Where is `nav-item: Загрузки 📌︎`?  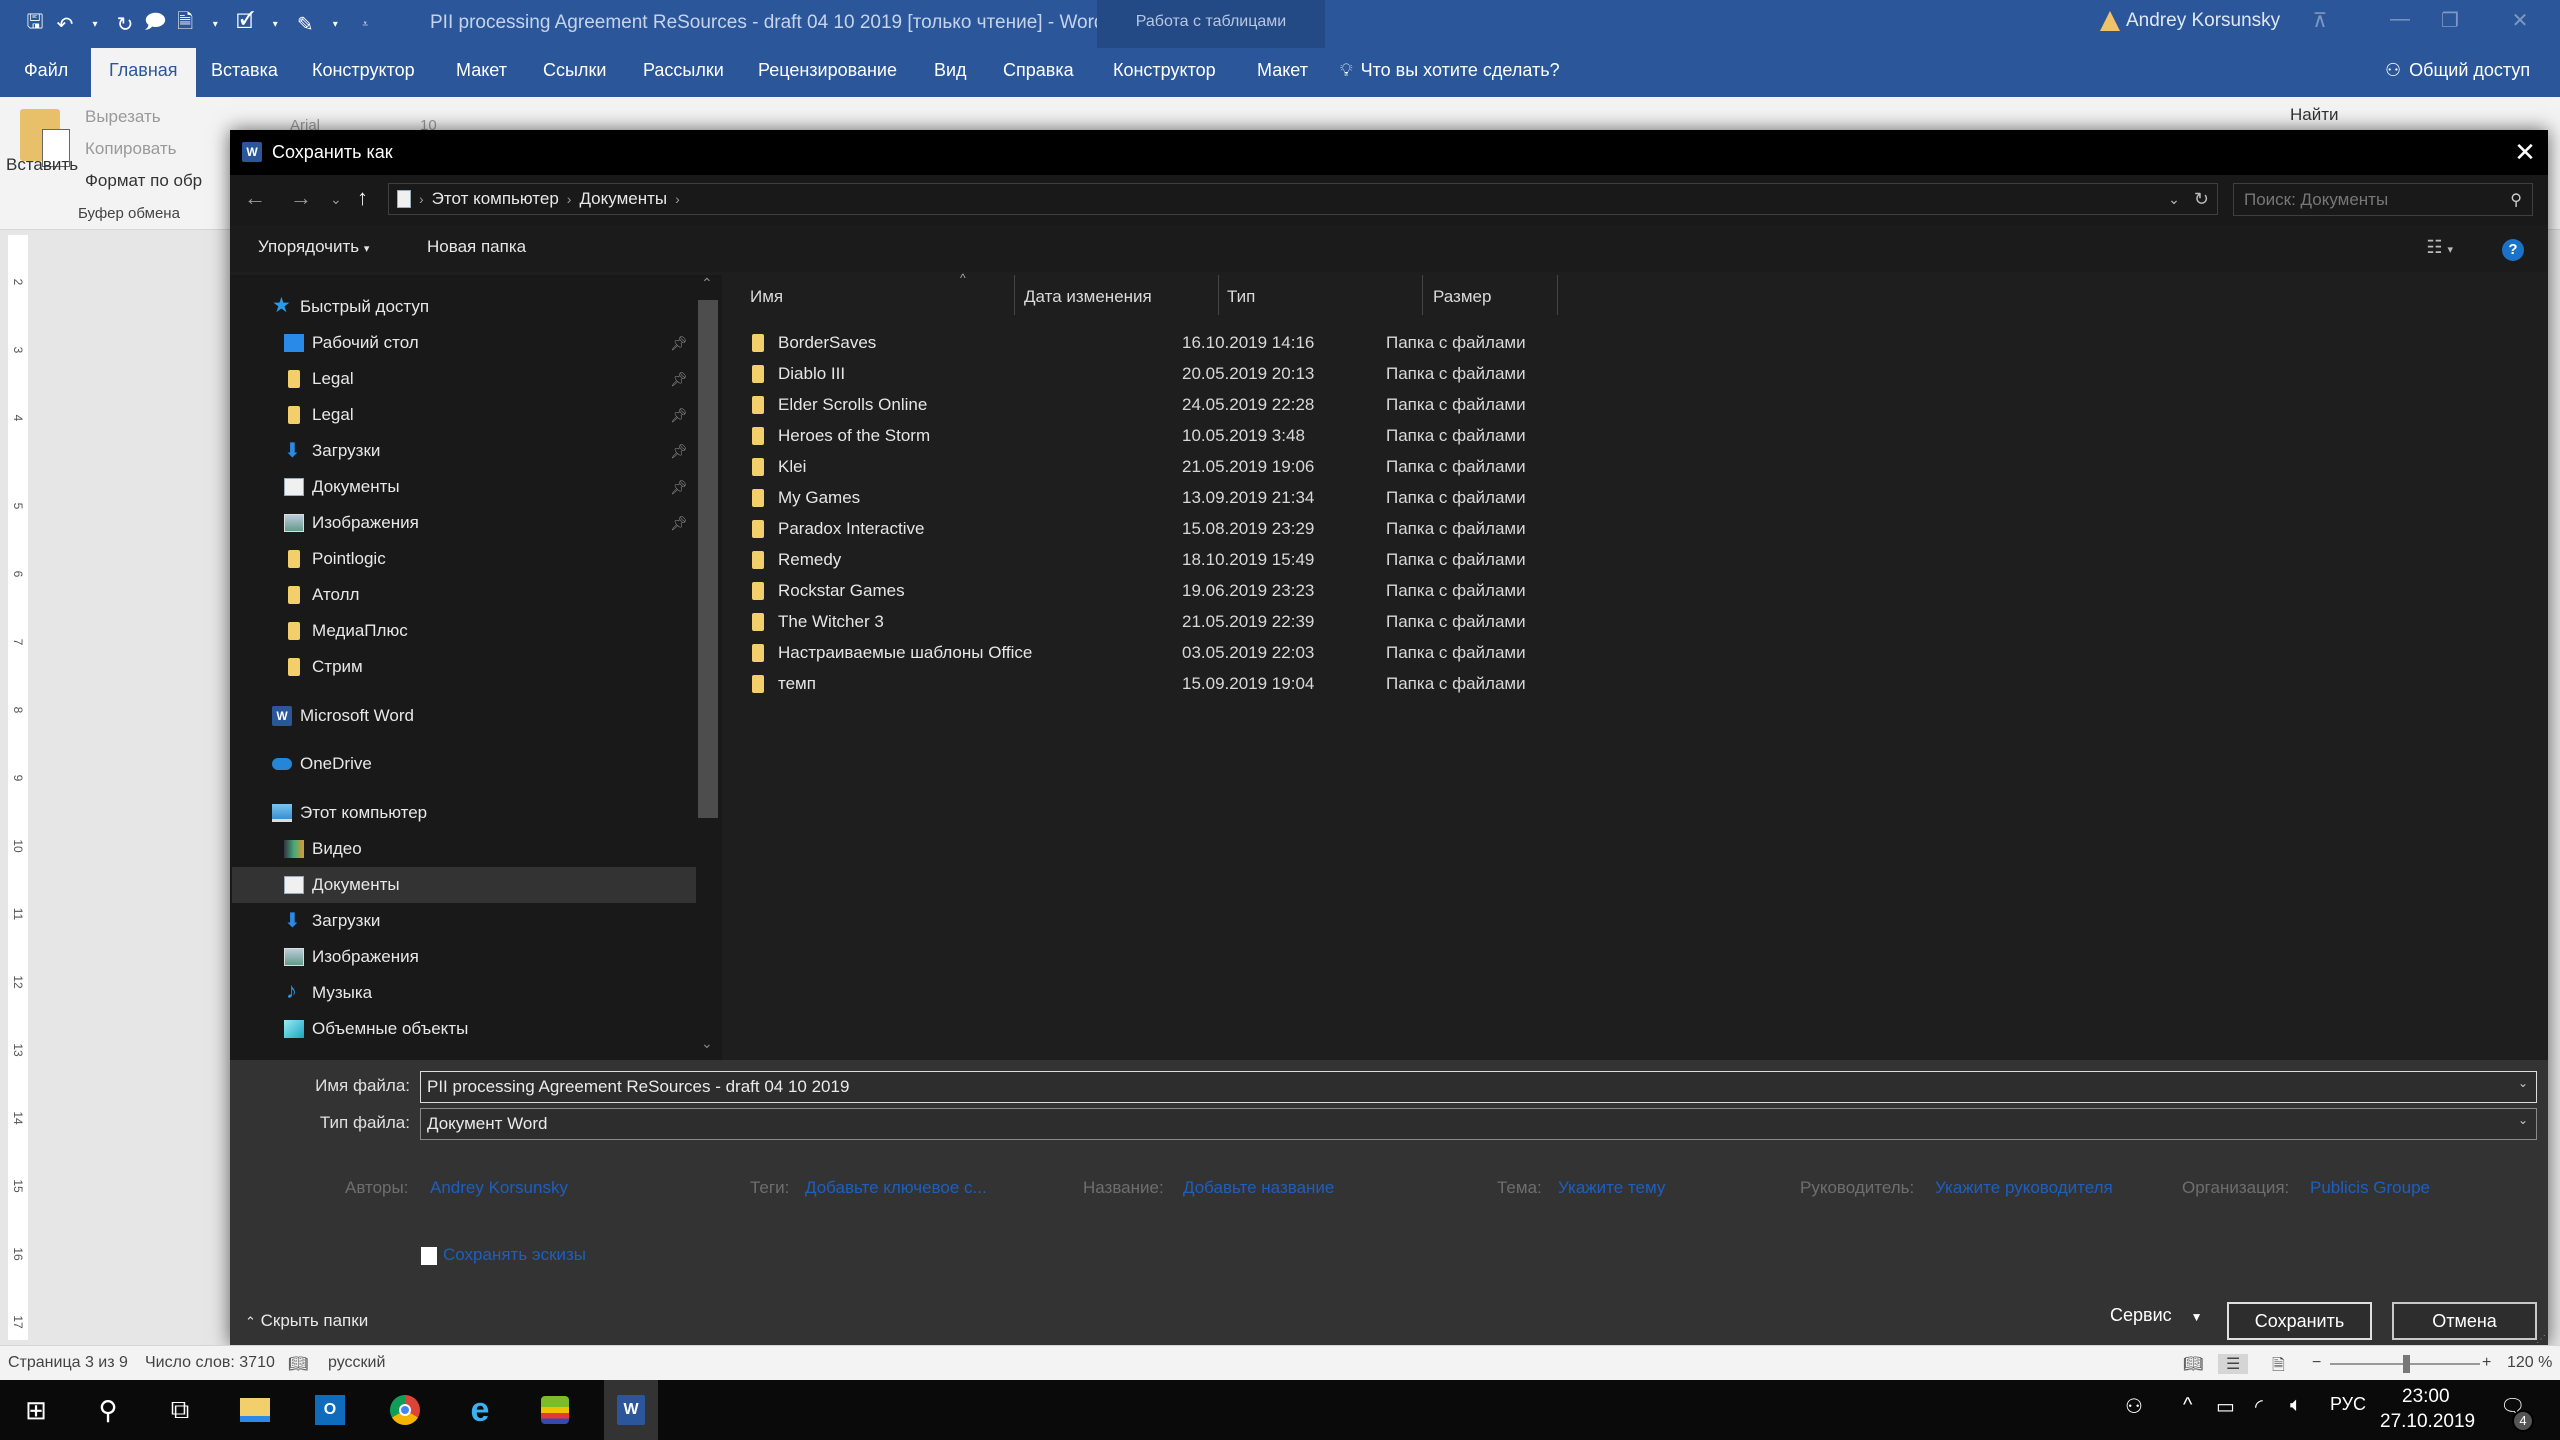 nav-item: Загрузки 📌︎ is located at coordinates (464, 451).